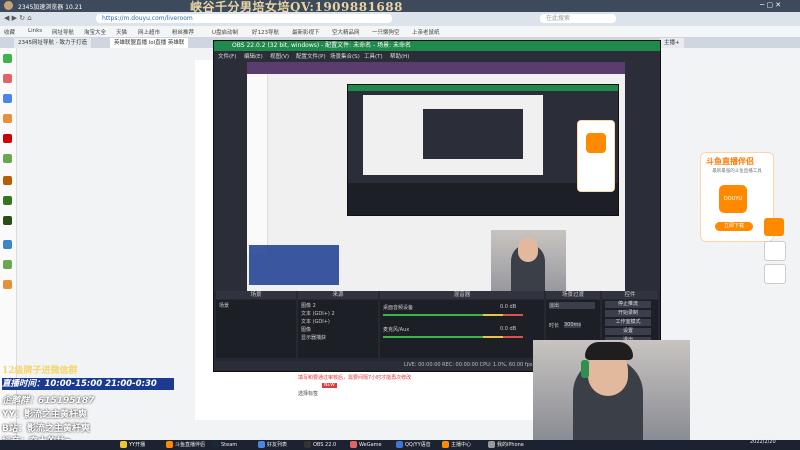 Image resolution: width=800 pixels, height=450 pixels. I want to click on taskbar-item: Steam, so click(219, 445).